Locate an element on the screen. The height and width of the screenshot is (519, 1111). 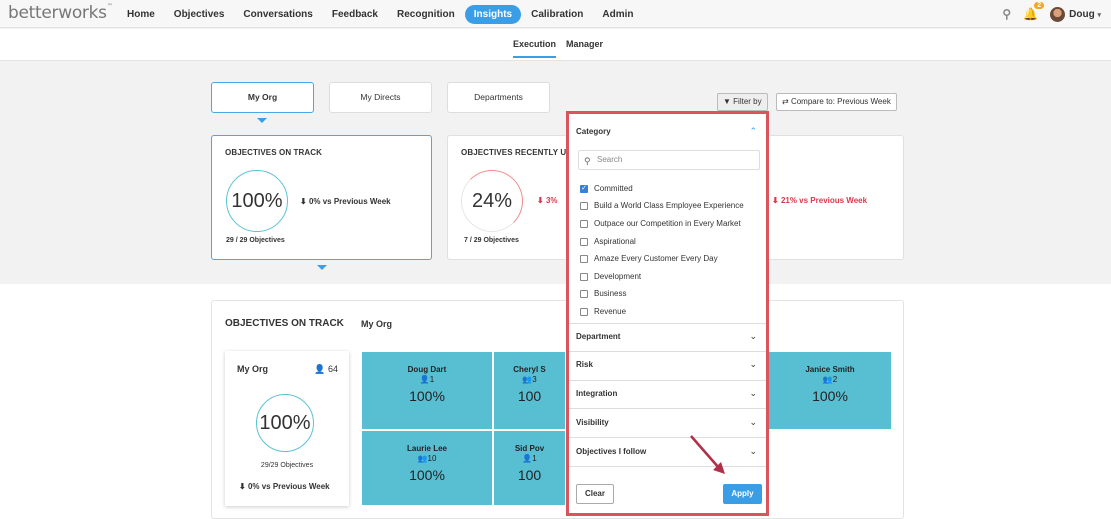
team-size: 👤1 is located at coordinates (529, 458).